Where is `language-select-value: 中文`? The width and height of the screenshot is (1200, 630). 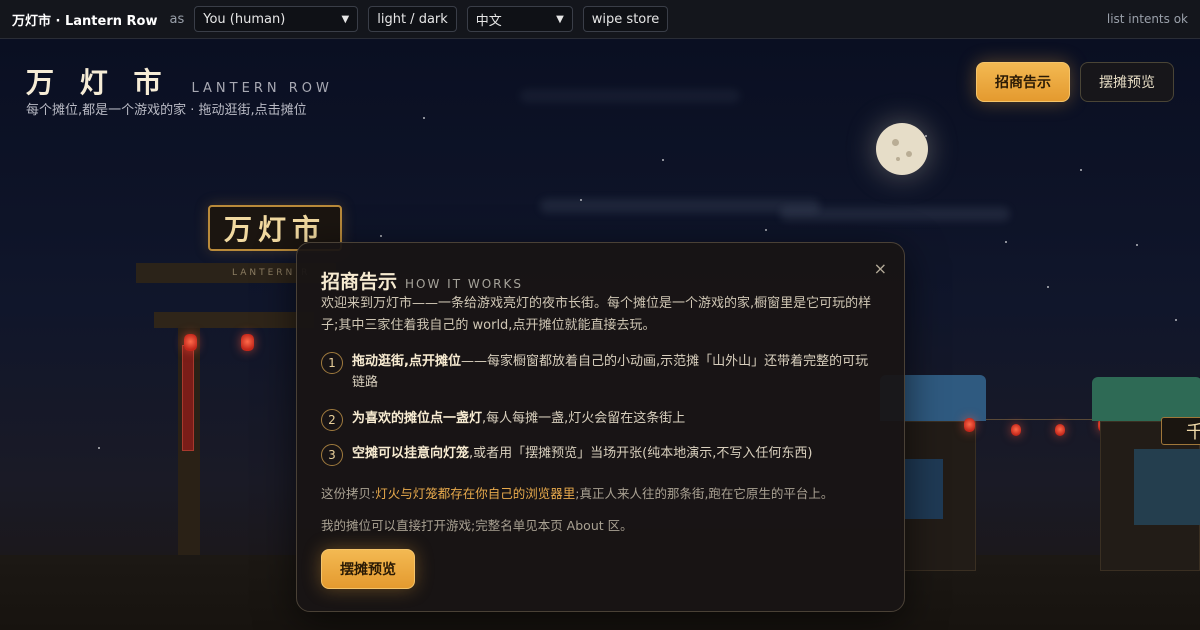
language-select-value: 中文 is located at coordinates (488, 21).